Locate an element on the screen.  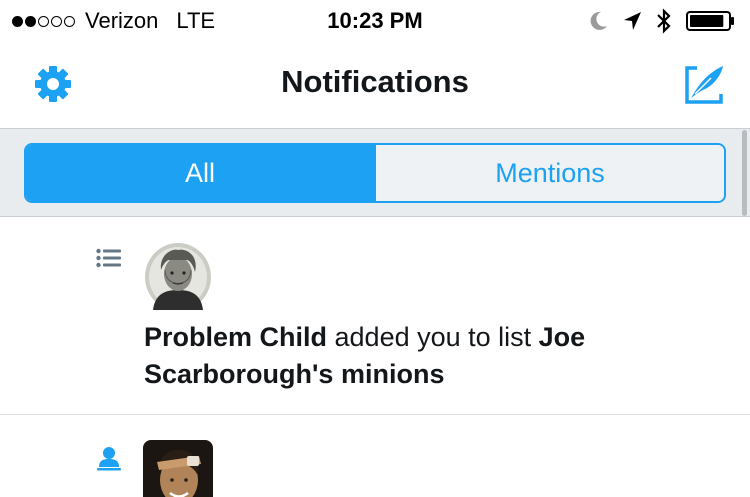
battery-icon is located at coordinates (710, 21).